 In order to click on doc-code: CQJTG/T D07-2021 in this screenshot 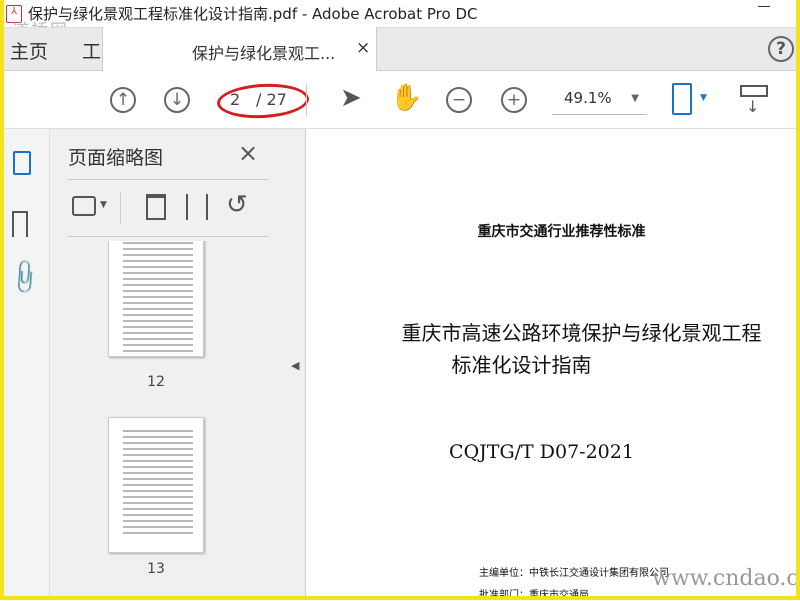, I will do `click(541, 452)`.